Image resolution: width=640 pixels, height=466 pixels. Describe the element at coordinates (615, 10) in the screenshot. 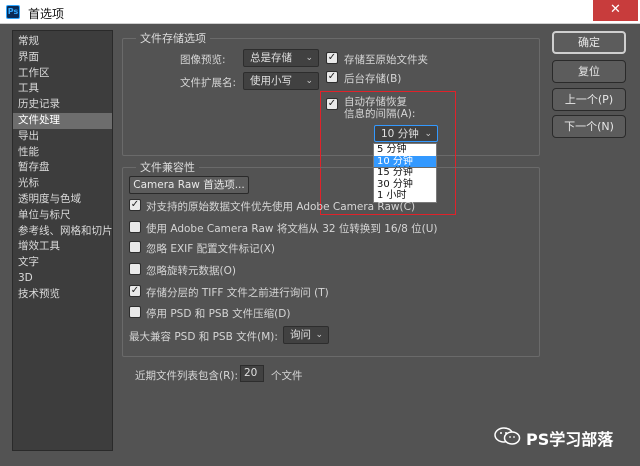

I see `close-button: ✕` at that location.